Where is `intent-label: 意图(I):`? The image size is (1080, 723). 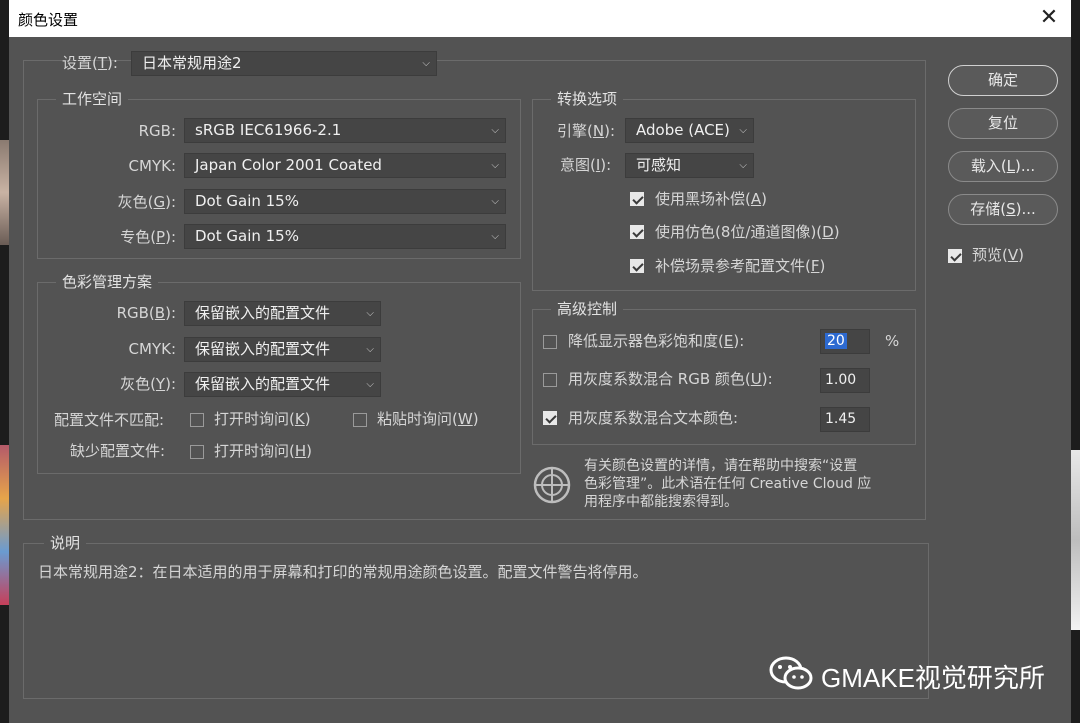 intent-label: 意图(I): is located at coordinates (586, 165).